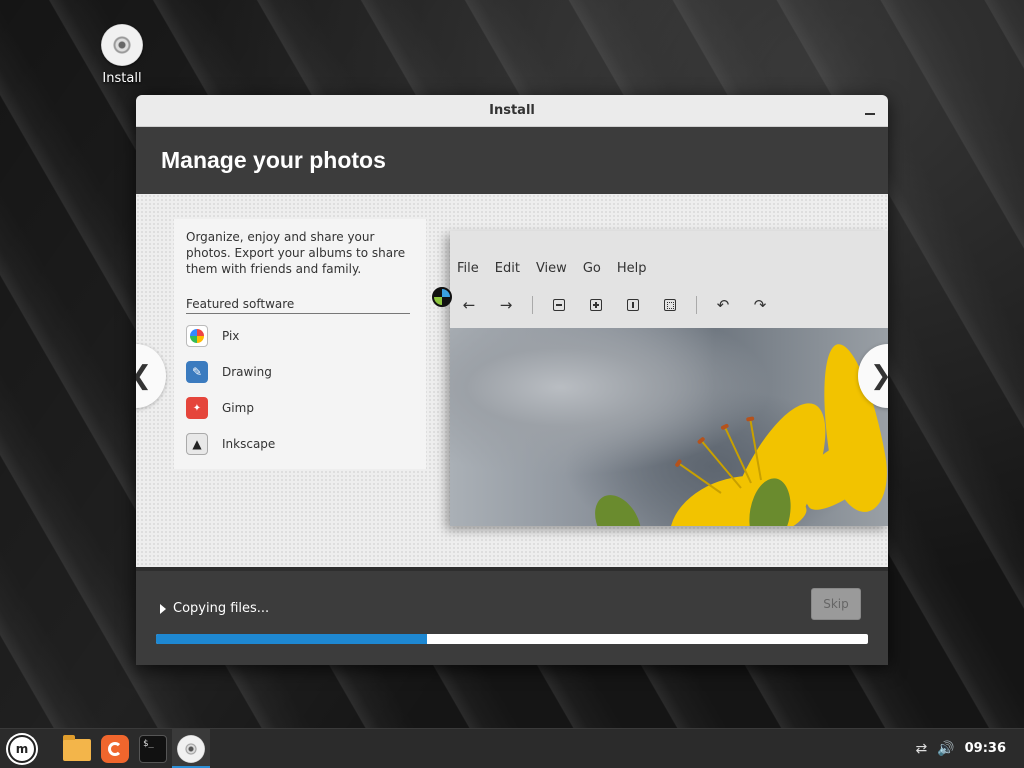 The image size is (1024, 768). What do you see at coordinates (512, 639) in the screenshot?
I see `progress-bar` at bounding box center [512, 639].